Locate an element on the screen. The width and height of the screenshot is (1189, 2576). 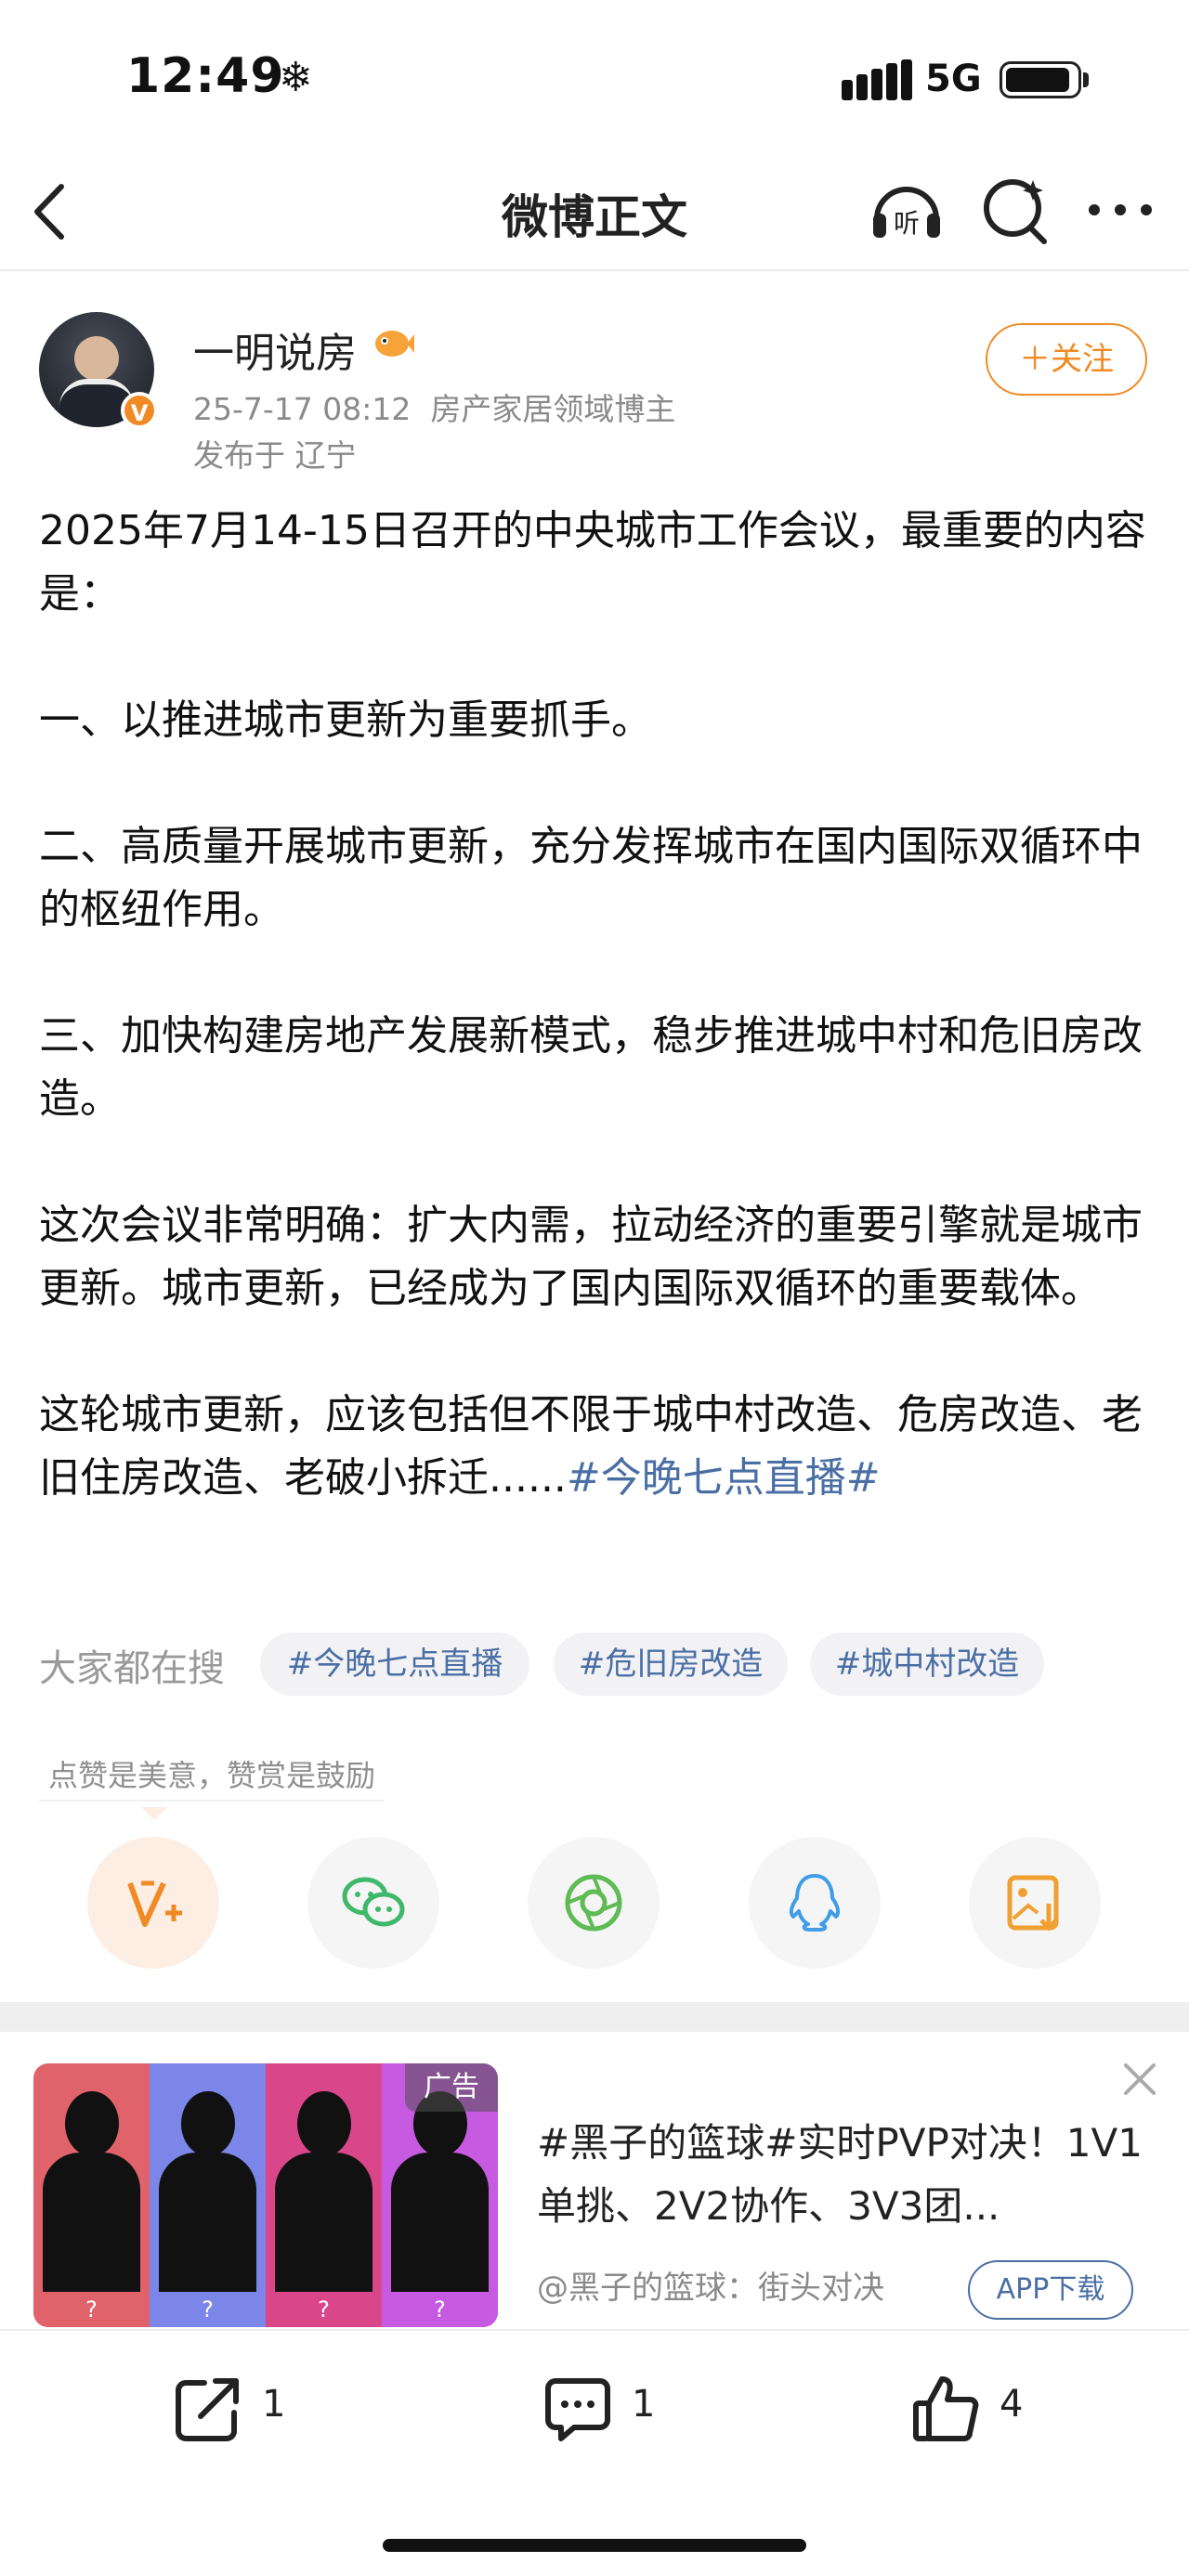
listen-icon: 听 is located at coordinates (907, 210).